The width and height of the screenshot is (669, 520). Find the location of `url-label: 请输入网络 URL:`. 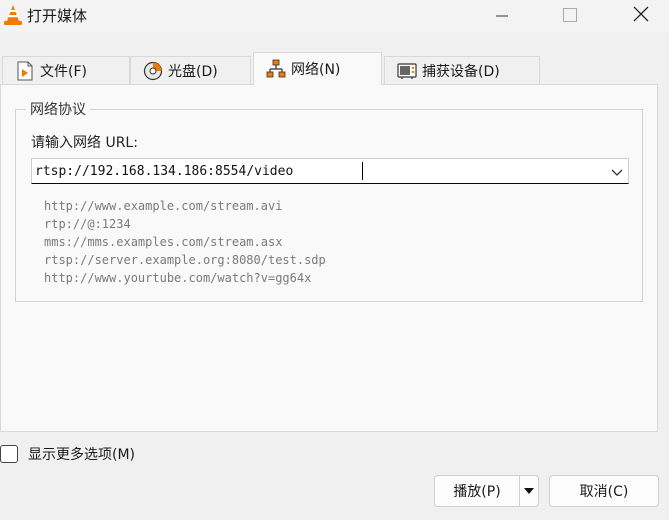

url-label: 请输入网络 URL: is located at coordinates (84, 143).